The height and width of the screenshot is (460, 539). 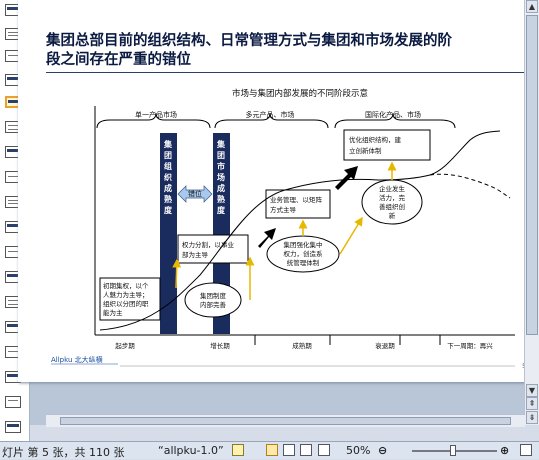 I want to click on svg-text: 场, so click(x=221, y=177).